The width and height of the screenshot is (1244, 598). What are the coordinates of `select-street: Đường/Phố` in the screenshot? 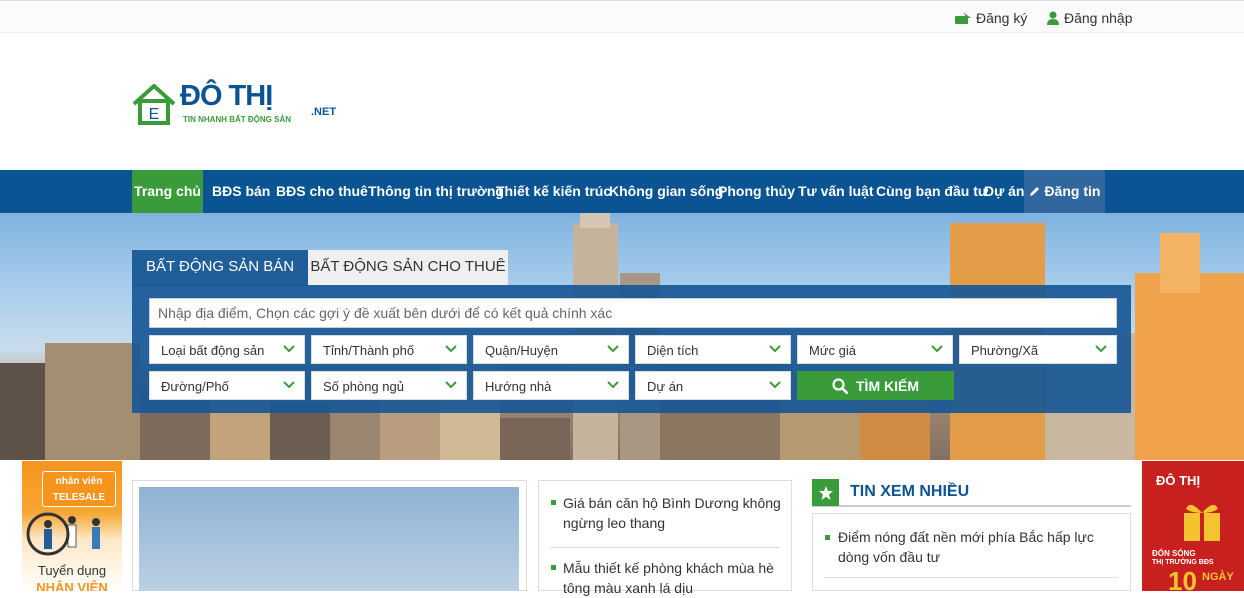 It's located at (227, 385).